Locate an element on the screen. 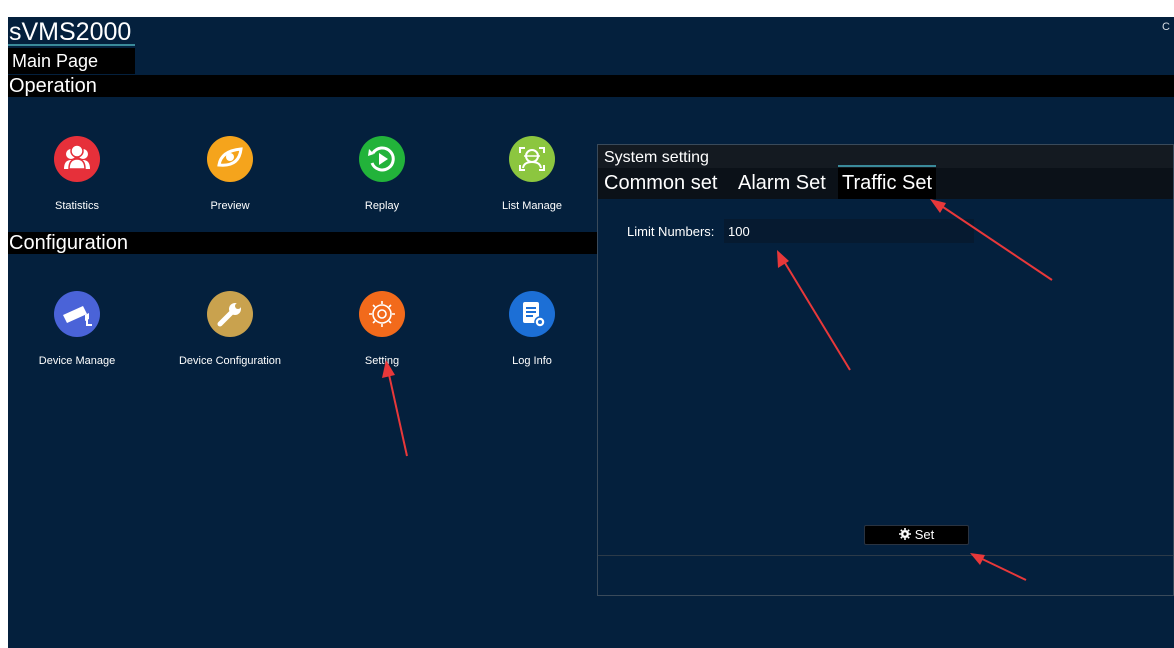 The image size is (1174, 648). corner-indicator: C is located at coordinates (1166, 27).